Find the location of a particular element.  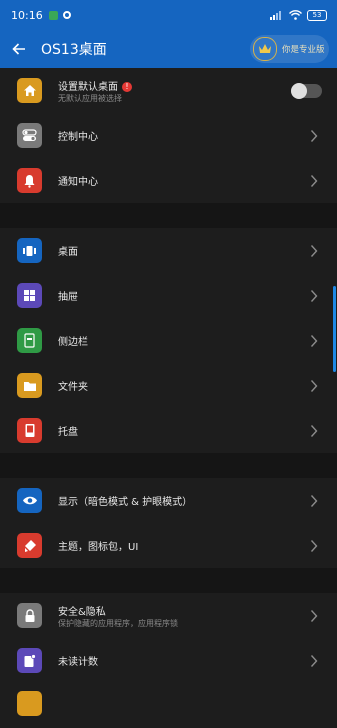

default-launcher-toggle is located at coordinates (306, 90).